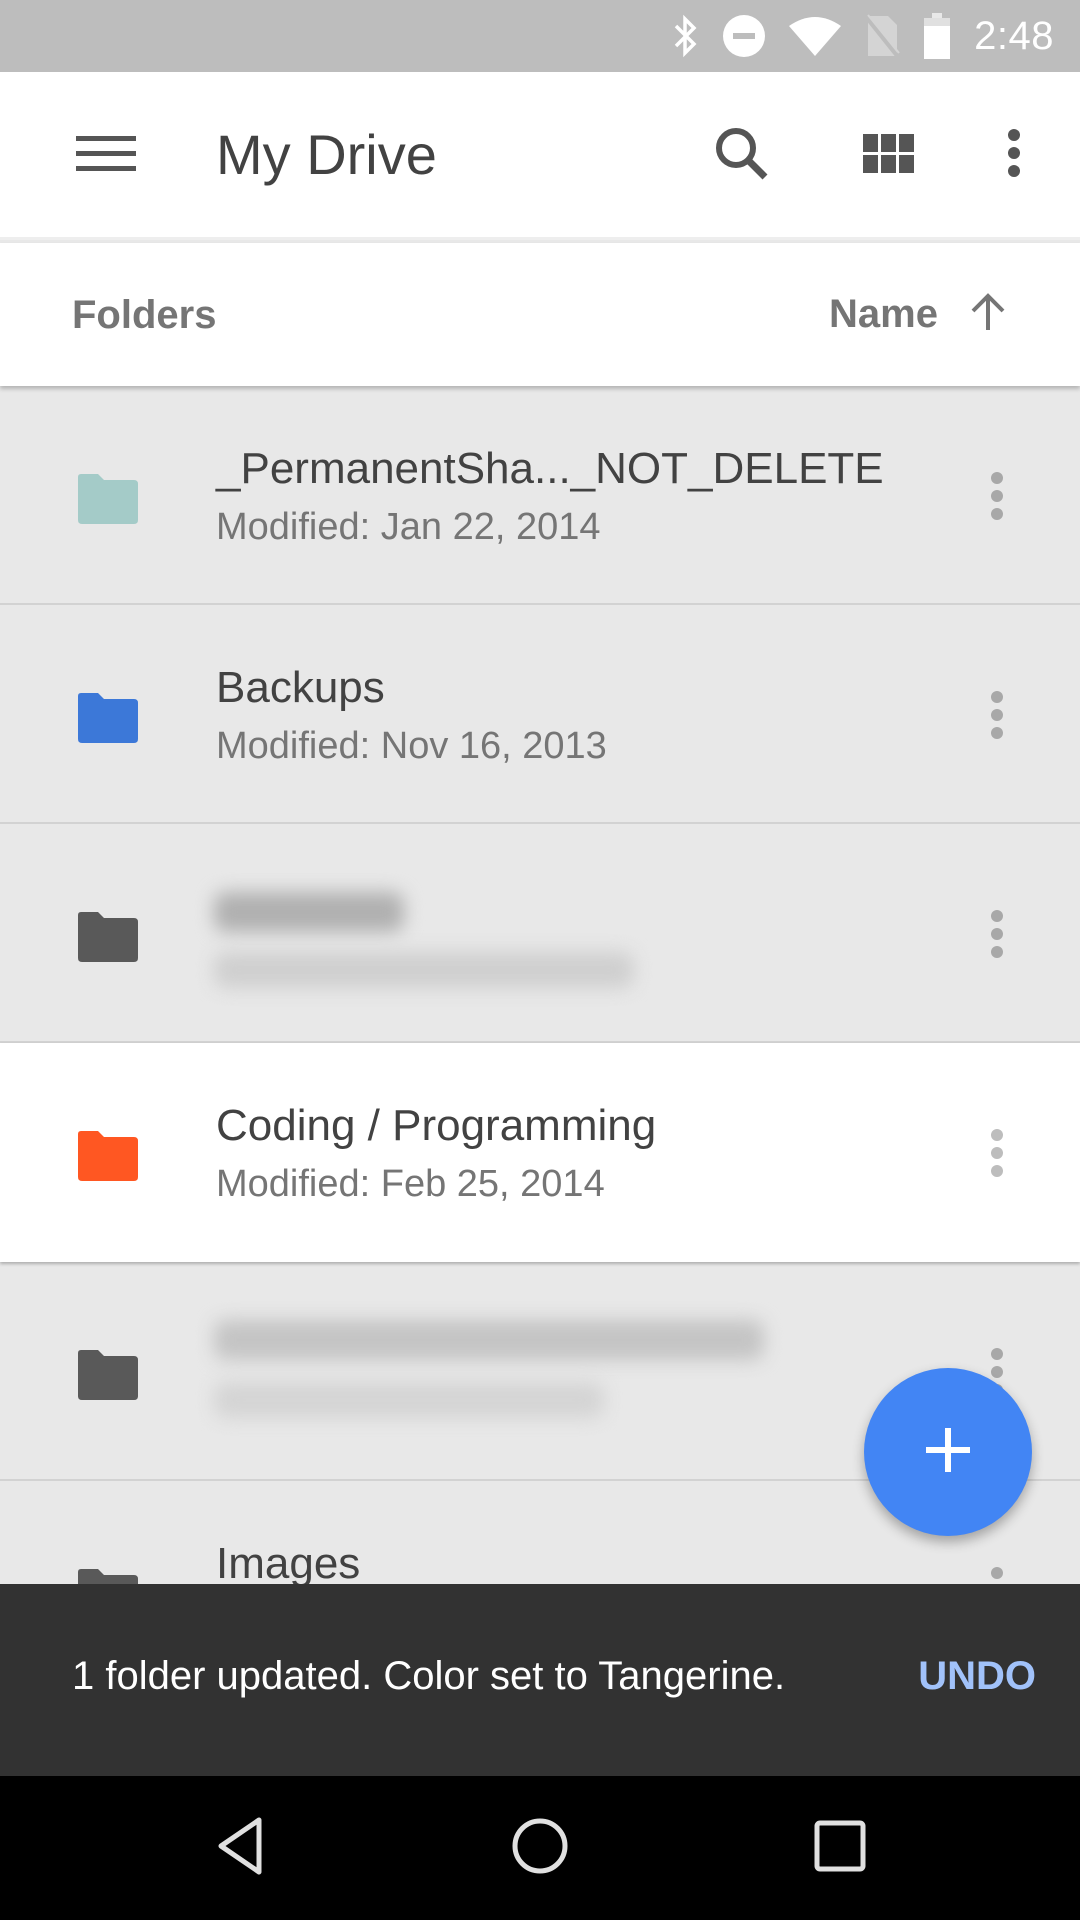 The image size is (1080, 1920). I want to click on page-title: My Drive, so click(326, 154).